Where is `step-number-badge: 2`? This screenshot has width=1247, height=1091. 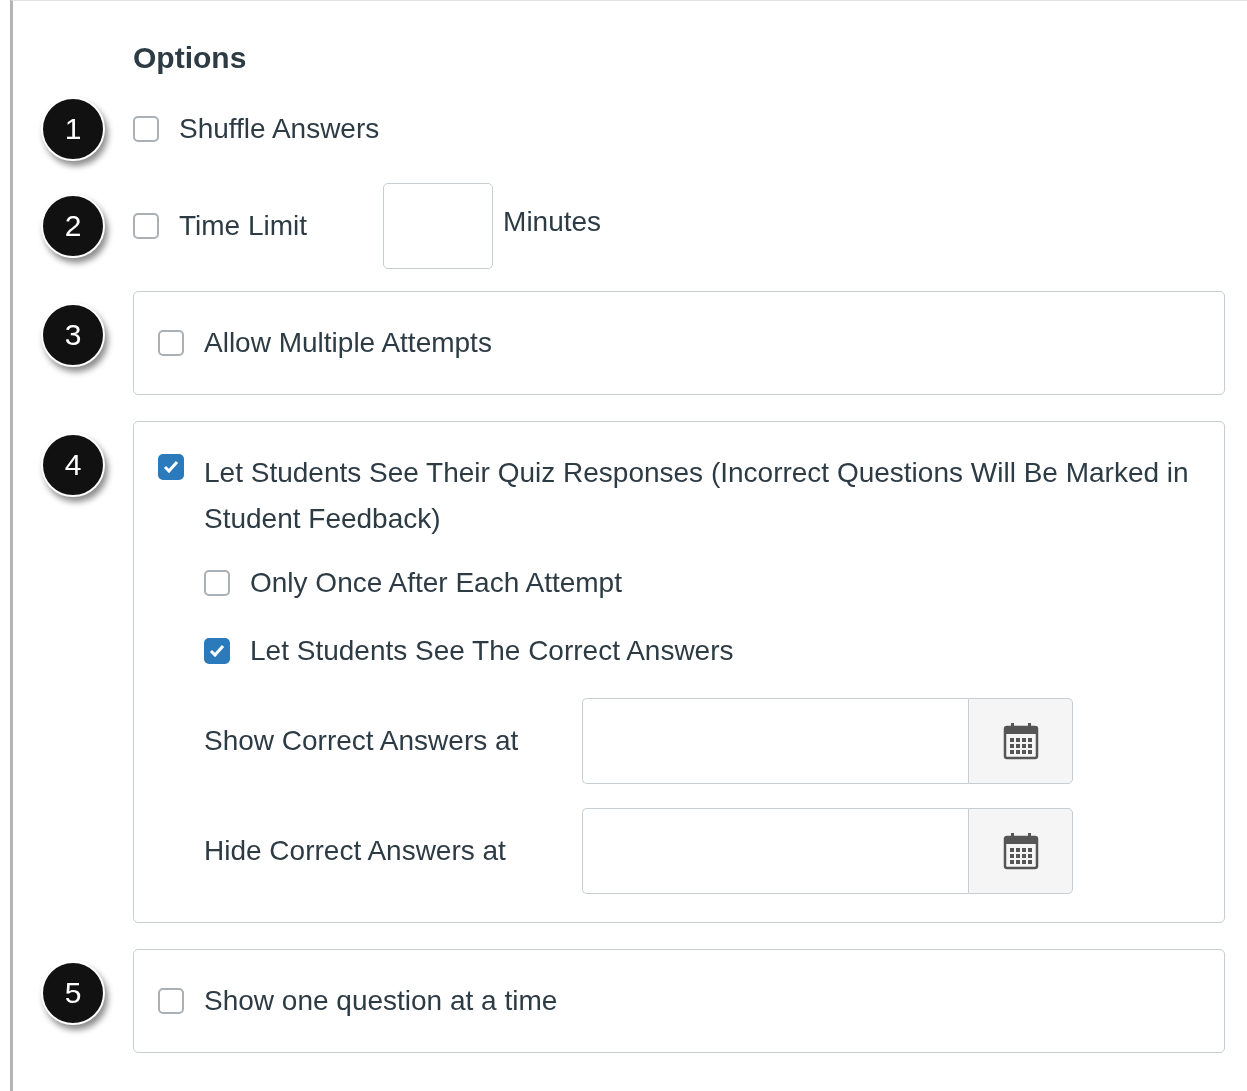 step-number-badge: 2 is located at coordinates (73, 226).